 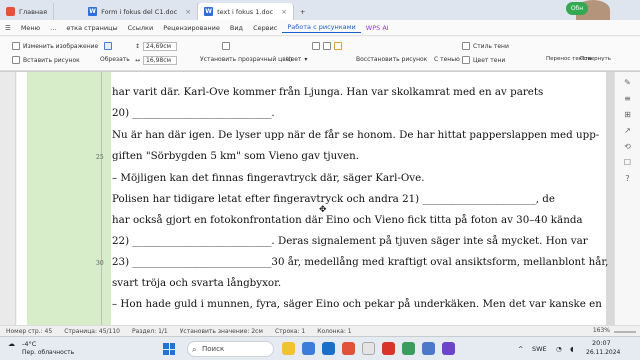 I want to click on line-number: 25, so click(x=100, y=157).